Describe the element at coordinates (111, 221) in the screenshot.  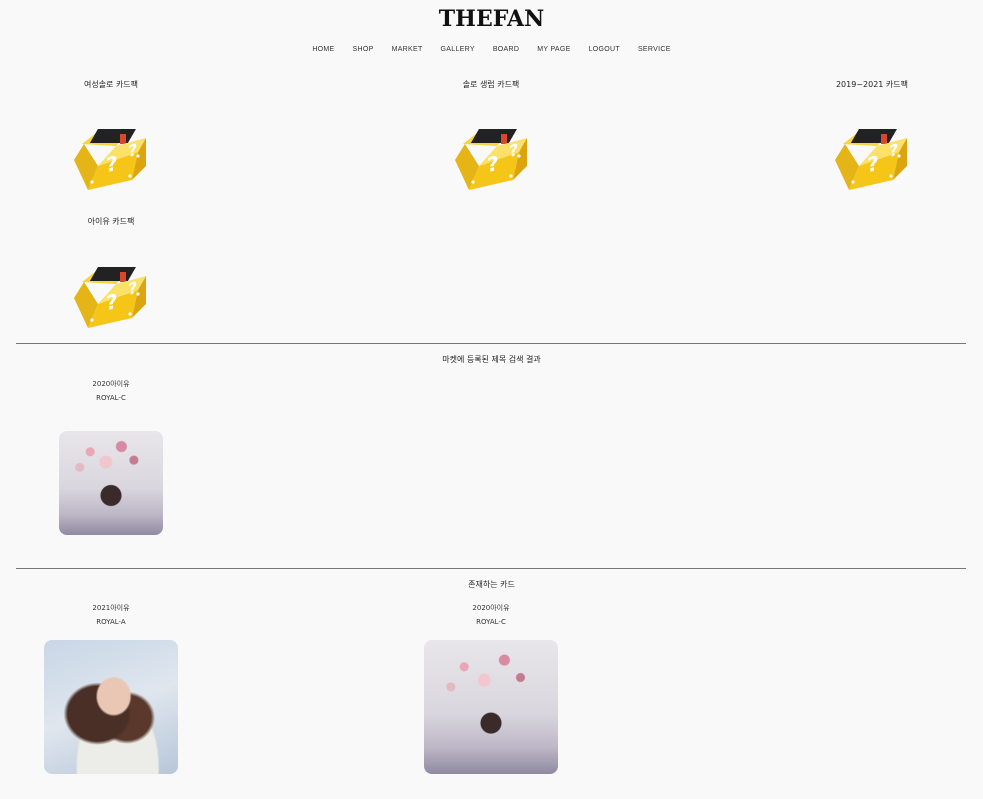
I see `pack-title: 아이유 카드팩` at that location.